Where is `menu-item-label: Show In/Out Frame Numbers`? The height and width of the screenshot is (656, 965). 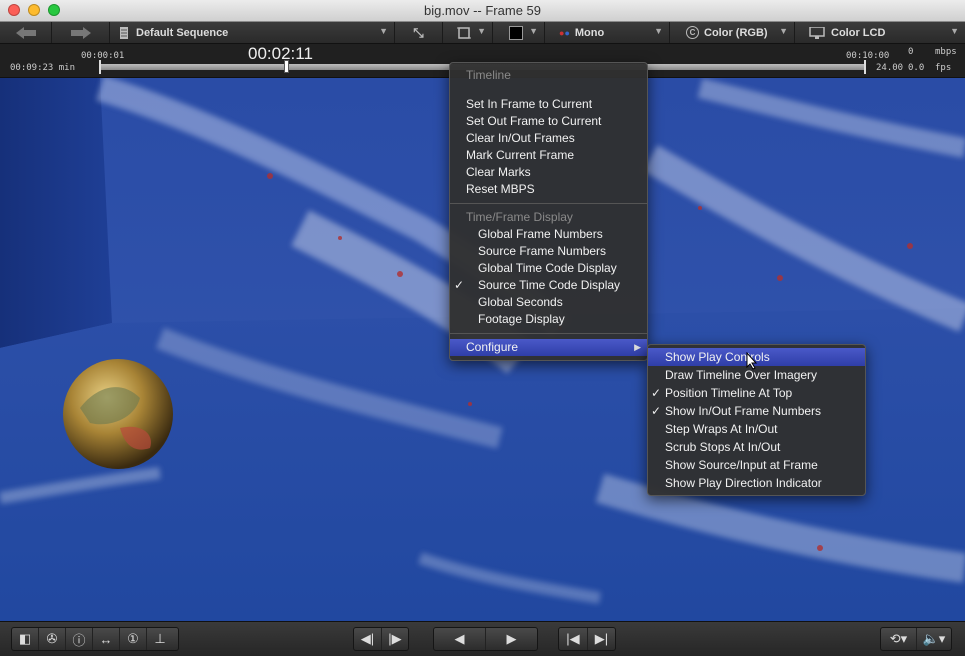
menu-item-label: Show In/Out Frame Numbers is located at coordinates (743, 411).